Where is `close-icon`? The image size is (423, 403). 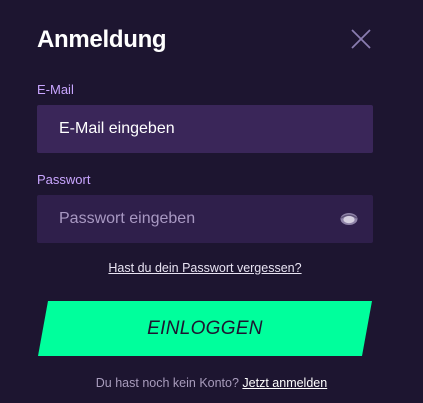
close-icon is located at coordinates (361, 39).